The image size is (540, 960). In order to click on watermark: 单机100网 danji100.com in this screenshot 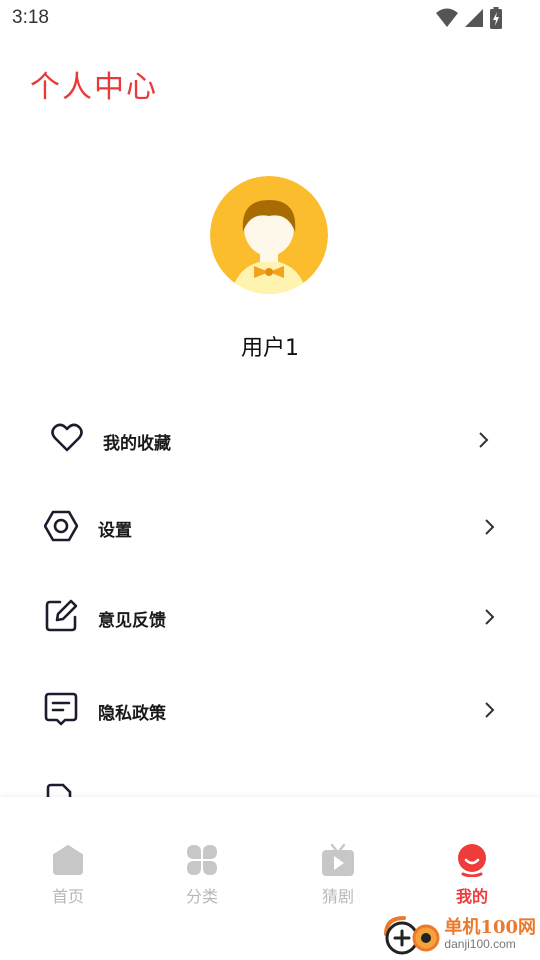, I will do `click(458, 935)`.